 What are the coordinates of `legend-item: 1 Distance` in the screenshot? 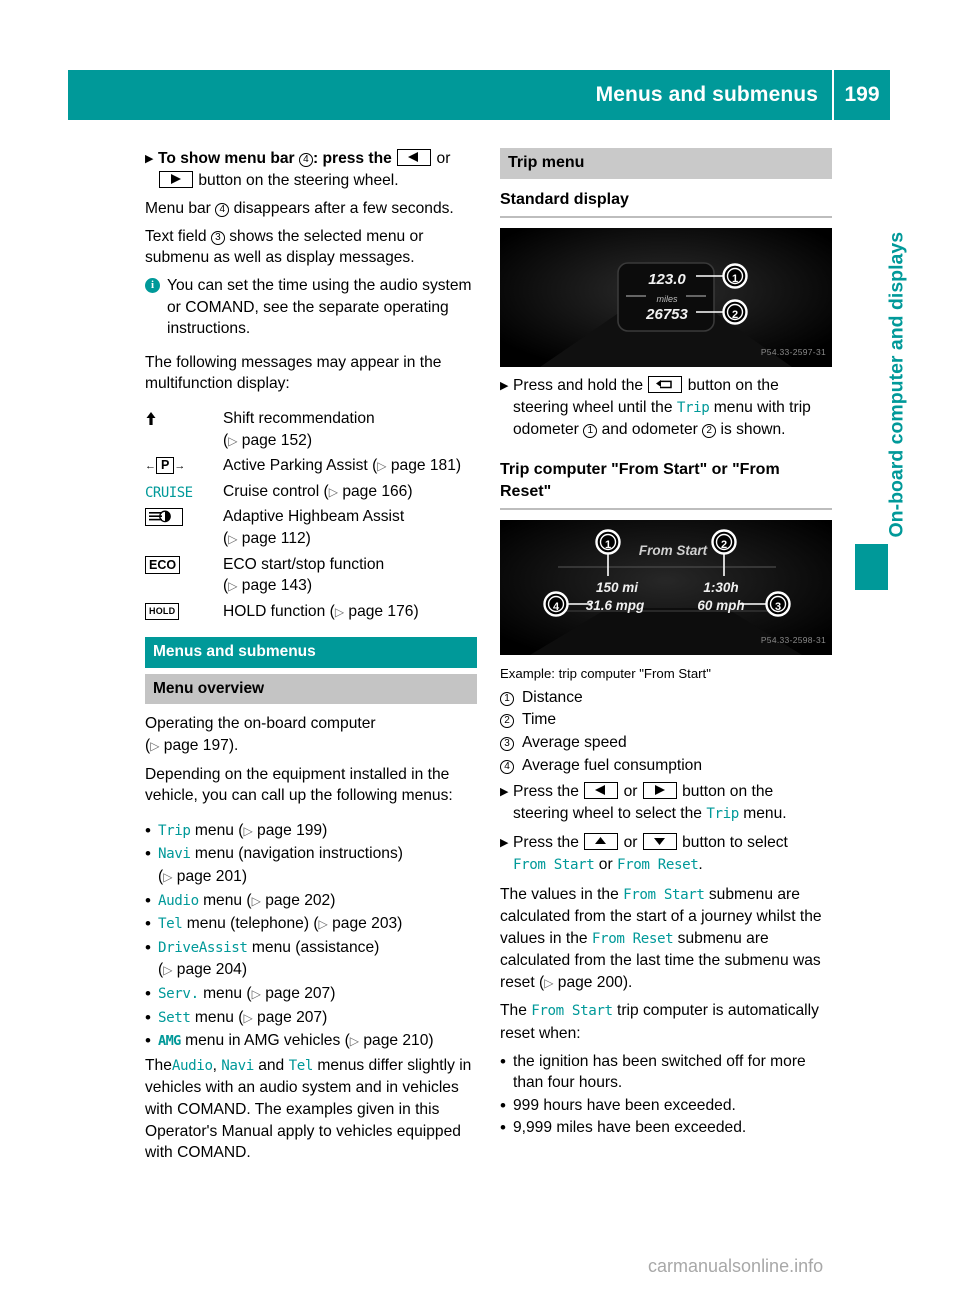 It's located at (666, 698).